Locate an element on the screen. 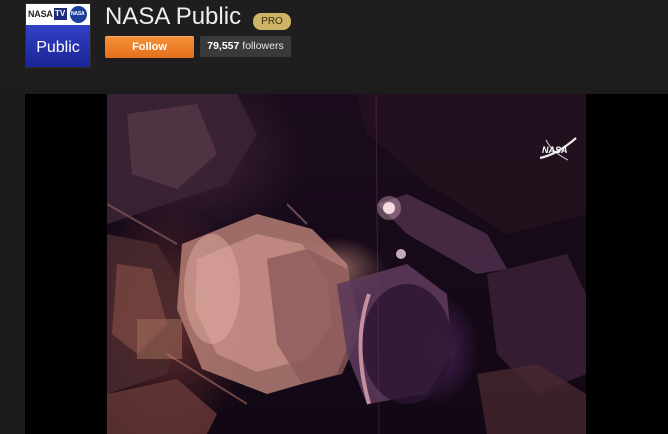 The image size is (668, 434). followers-count: 79,557 followers is located at coordinates (245, 46).